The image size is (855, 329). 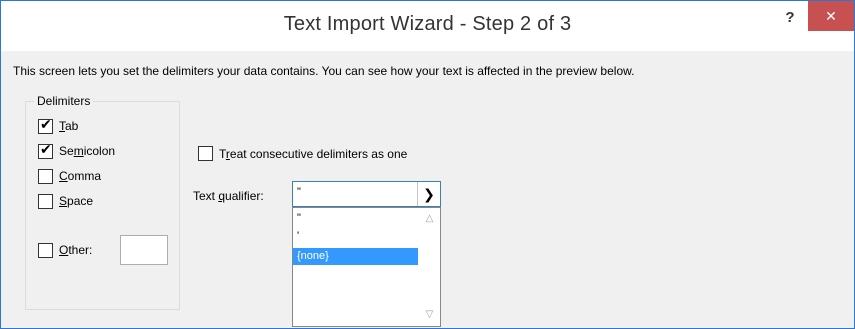 I want to click on tab-checkbox-row: Tab, so click(x=58, y=126).